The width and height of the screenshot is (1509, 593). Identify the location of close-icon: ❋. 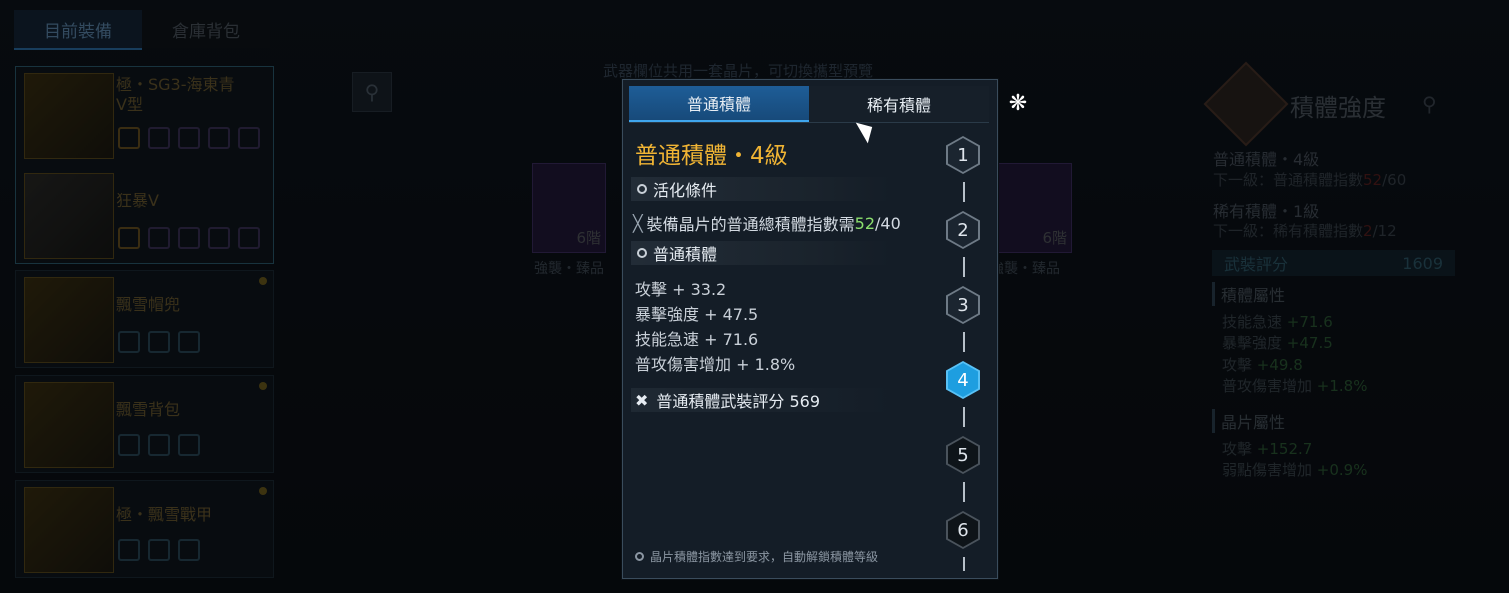
(1018, 103).